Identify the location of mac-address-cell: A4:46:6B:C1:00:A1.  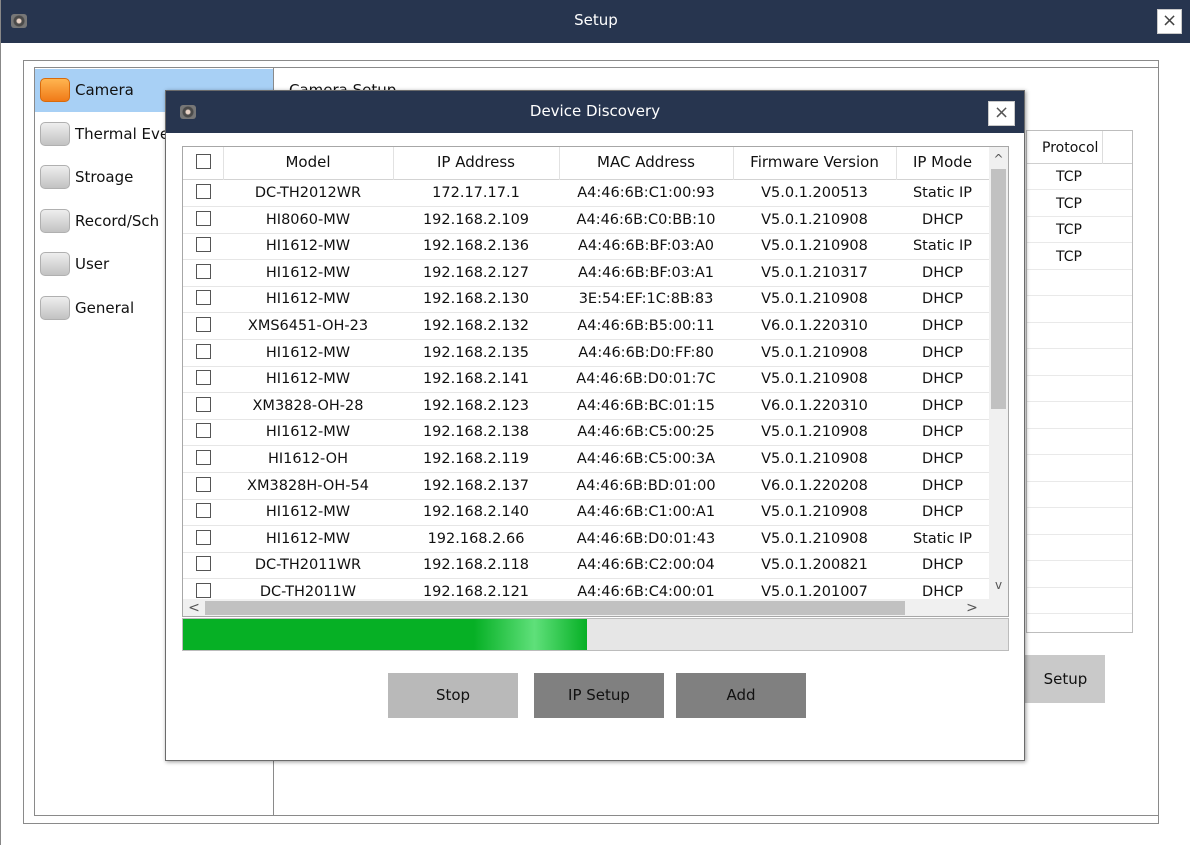
(646, 512).